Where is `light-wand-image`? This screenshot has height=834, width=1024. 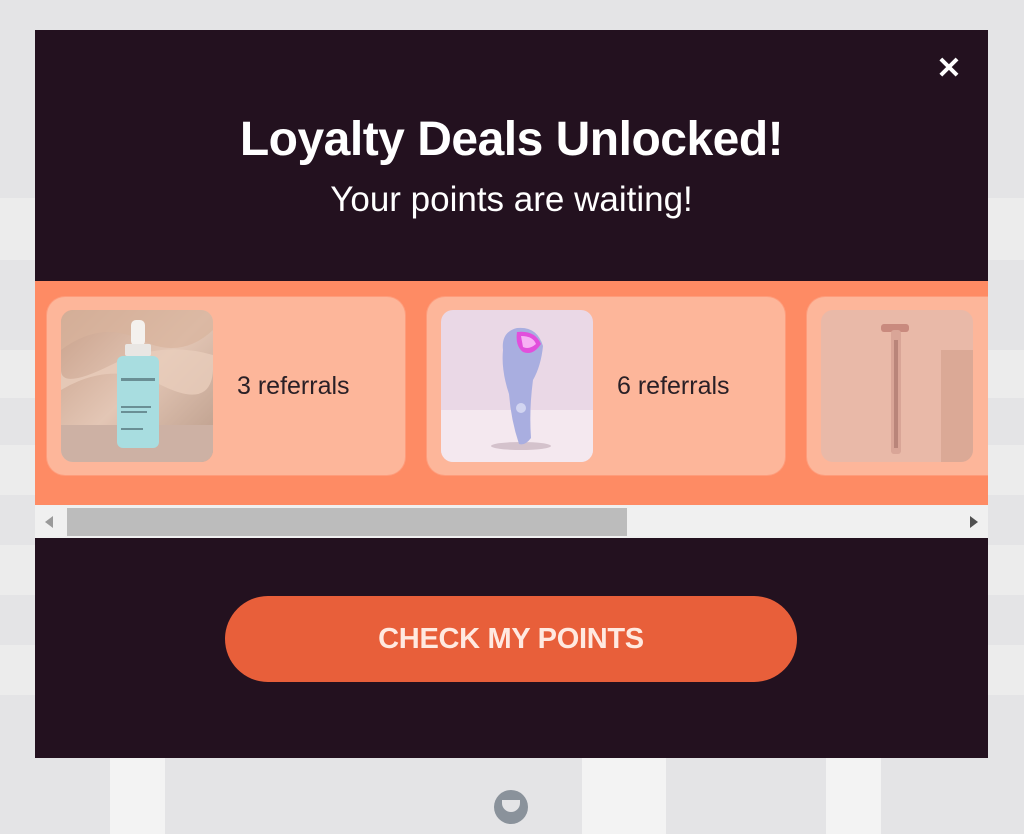 light-wand-image is located at coordinates (897, 386).